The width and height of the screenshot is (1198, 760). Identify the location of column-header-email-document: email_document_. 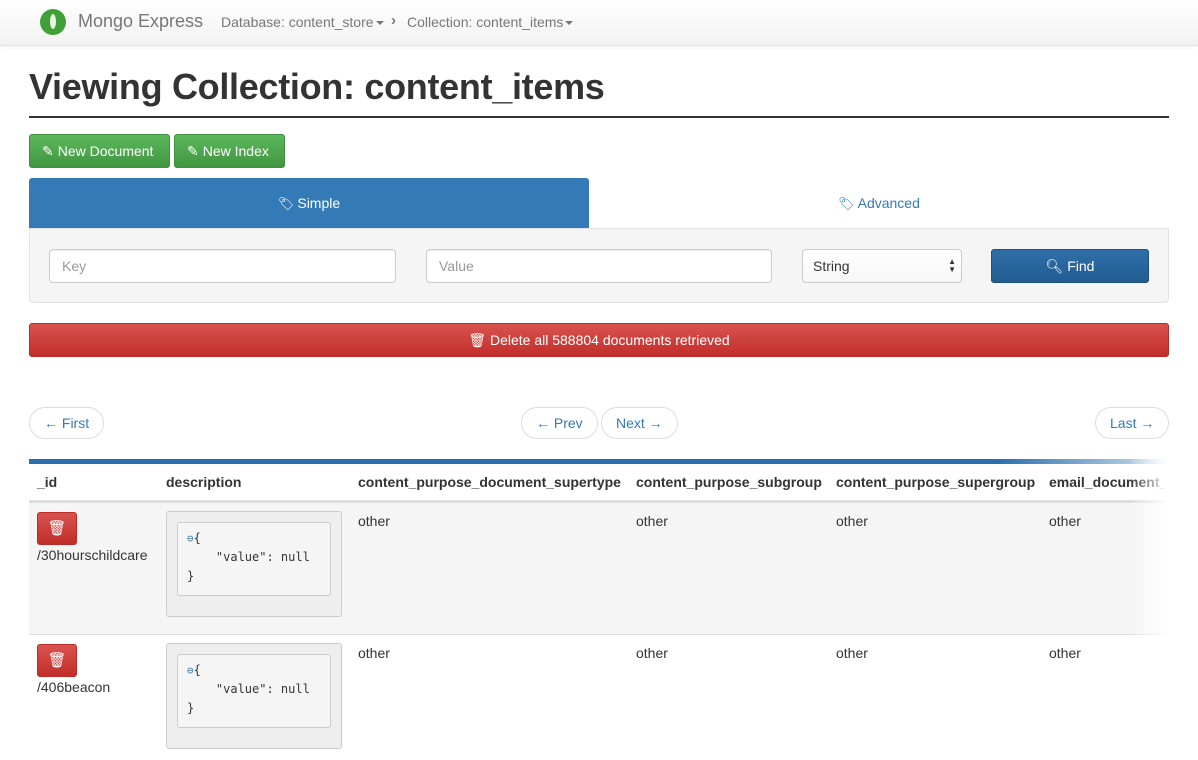
(1108, 482).